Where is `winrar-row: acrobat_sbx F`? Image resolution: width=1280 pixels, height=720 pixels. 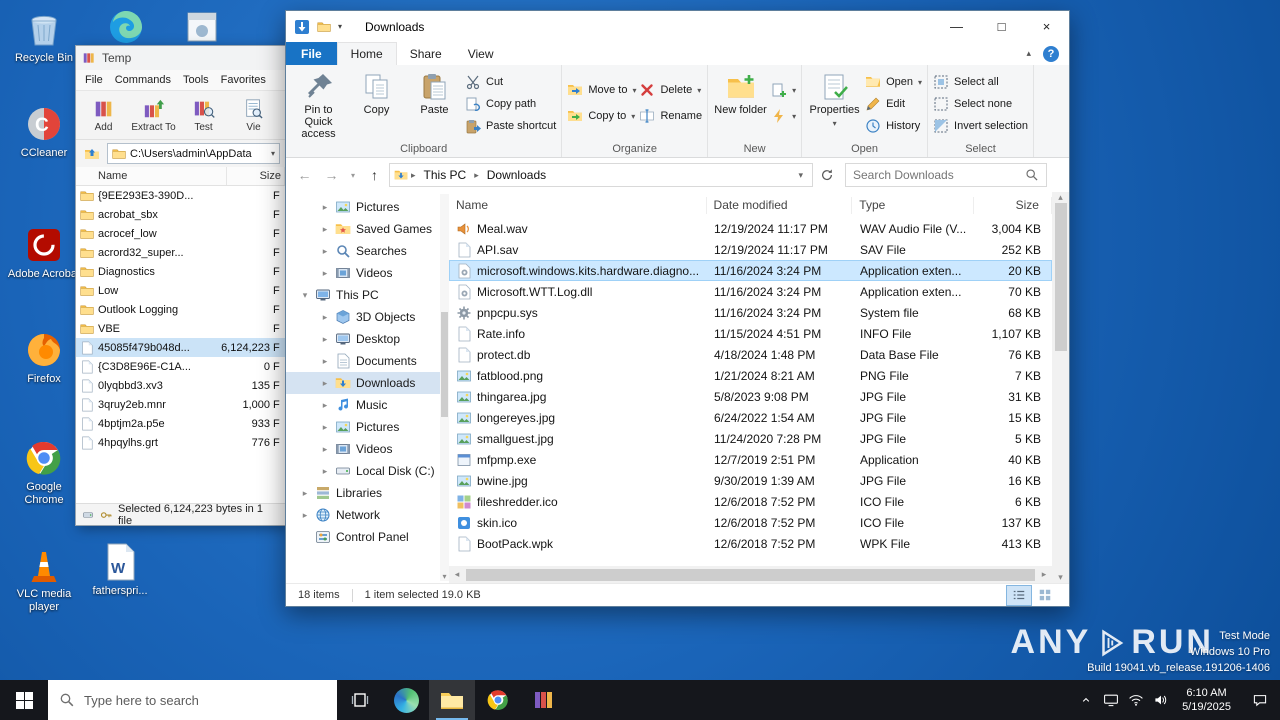
winrar-row: acrobat_sbx F is located at coordinates (180, 214).